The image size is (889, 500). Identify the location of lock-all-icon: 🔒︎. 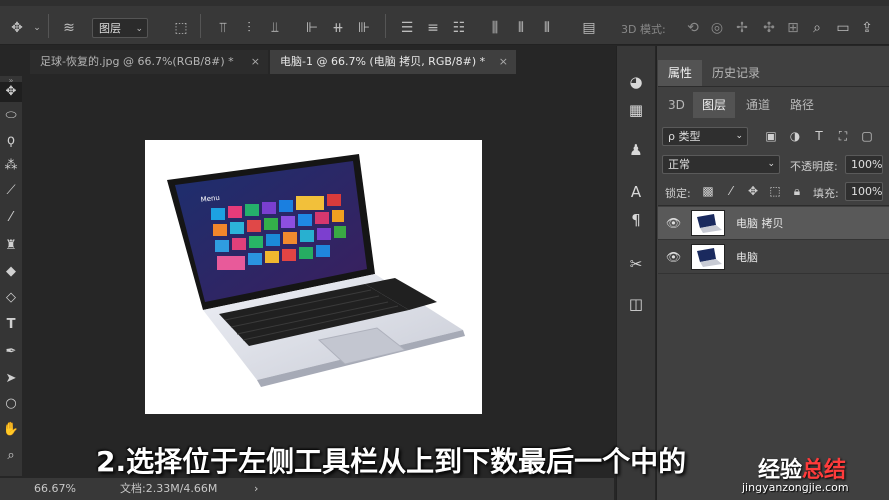
(797, 191).